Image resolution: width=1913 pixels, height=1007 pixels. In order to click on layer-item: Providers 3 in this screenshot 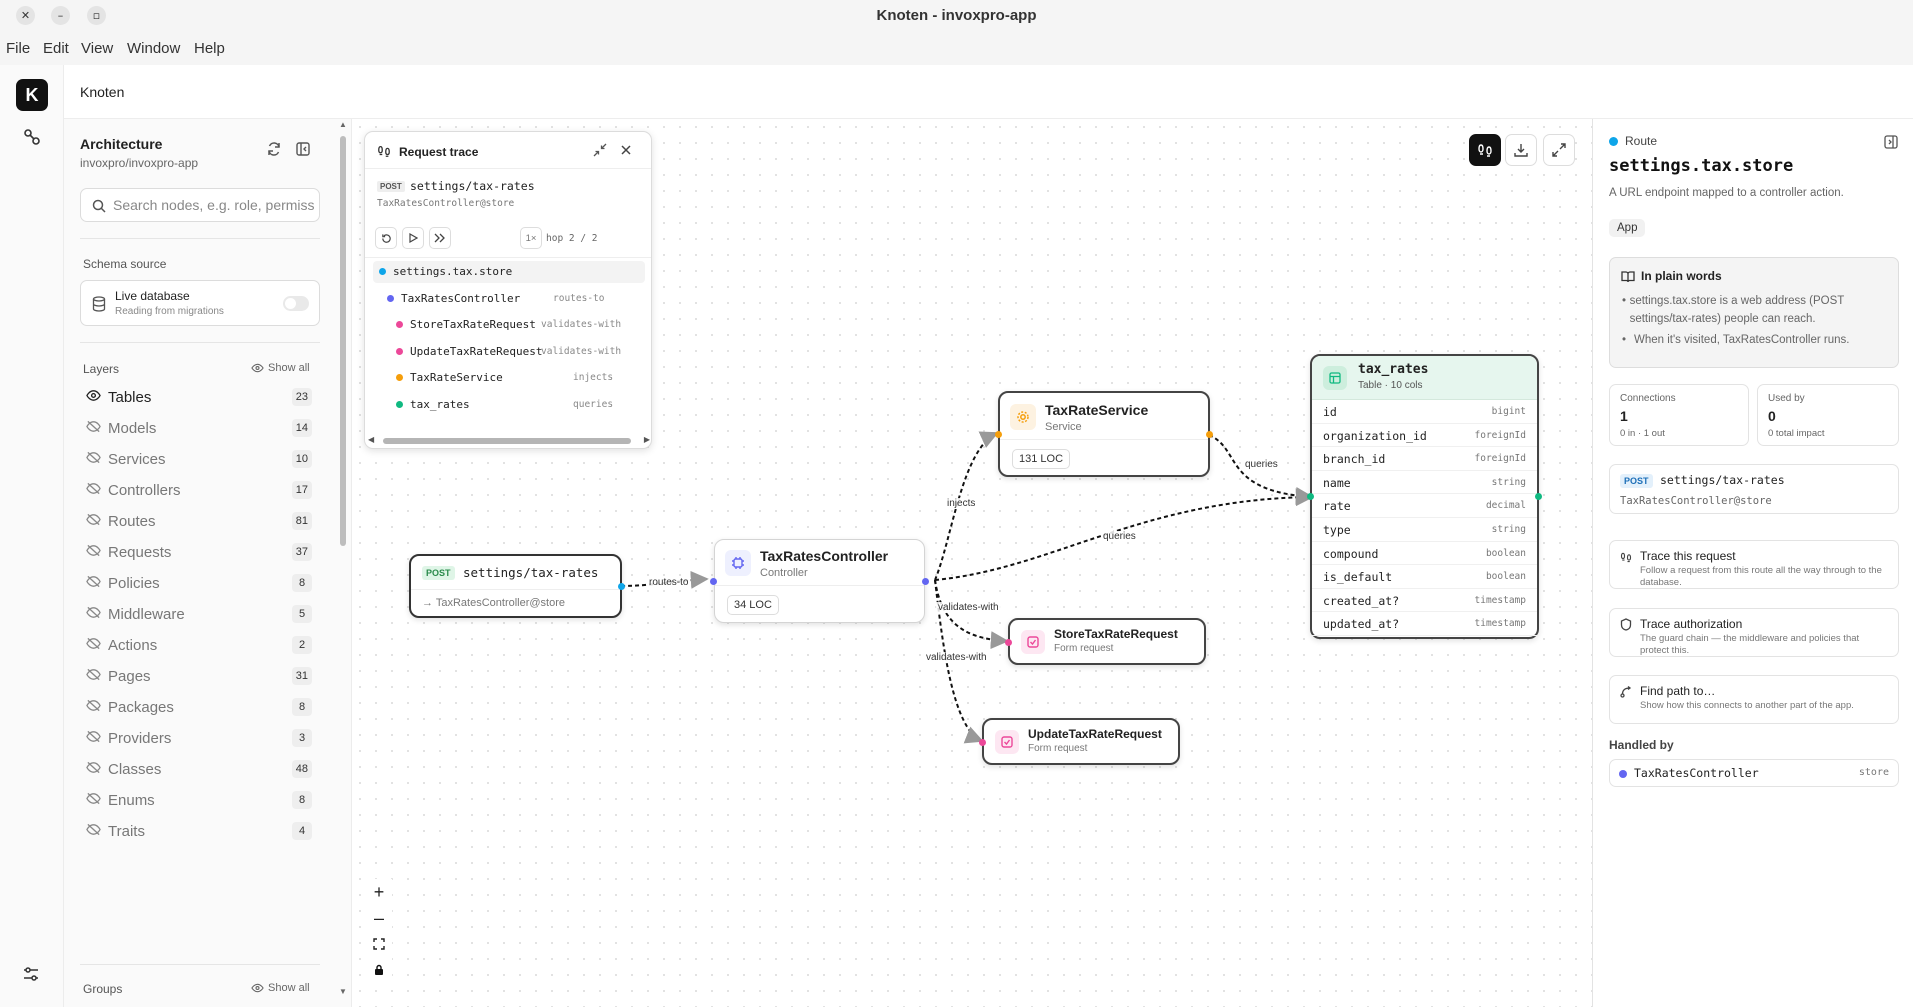, I will do `click(200, 738)`.